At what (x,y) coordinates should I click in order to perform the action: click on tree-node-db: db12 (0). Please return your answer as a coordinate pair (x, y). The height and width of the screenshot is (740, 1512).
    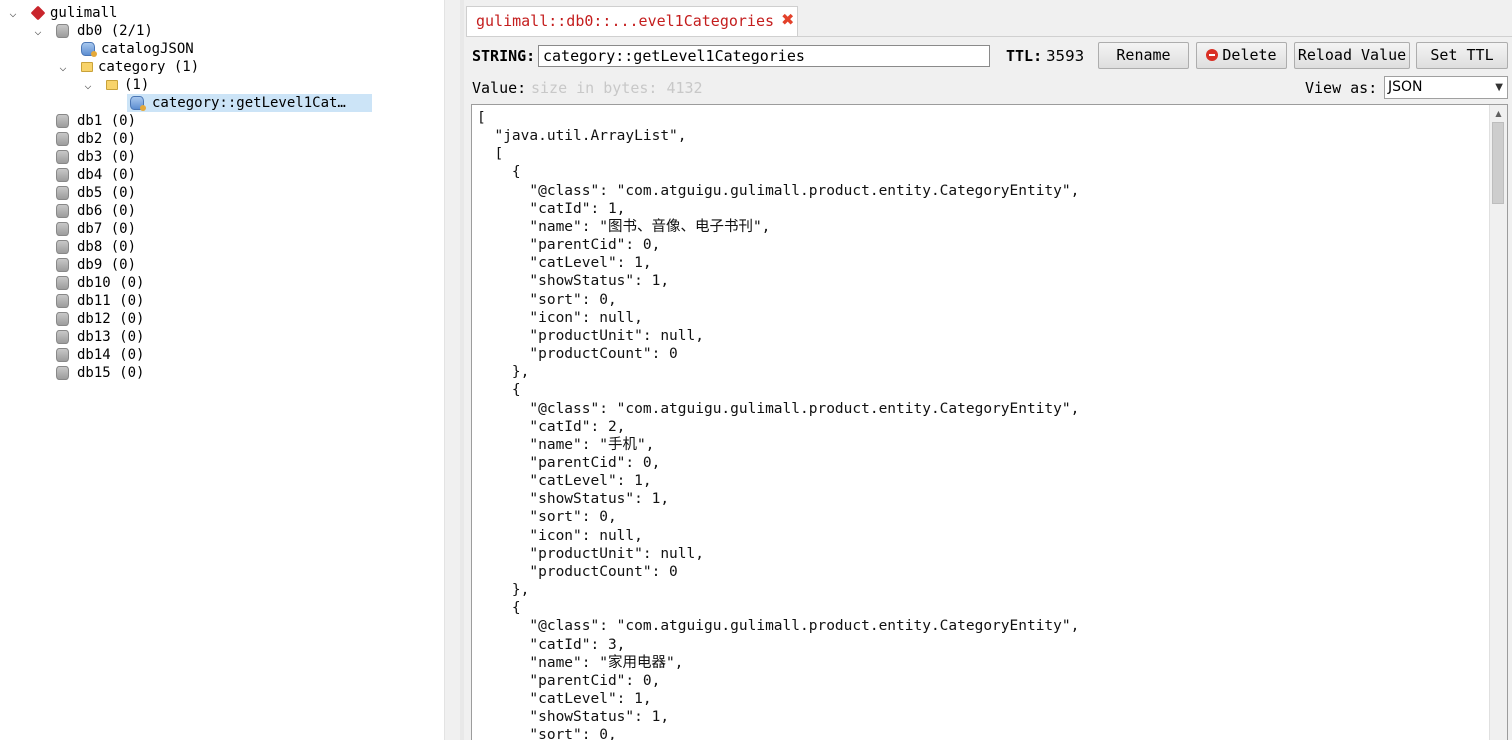
    Looking at the image, I should click on (150, 319).